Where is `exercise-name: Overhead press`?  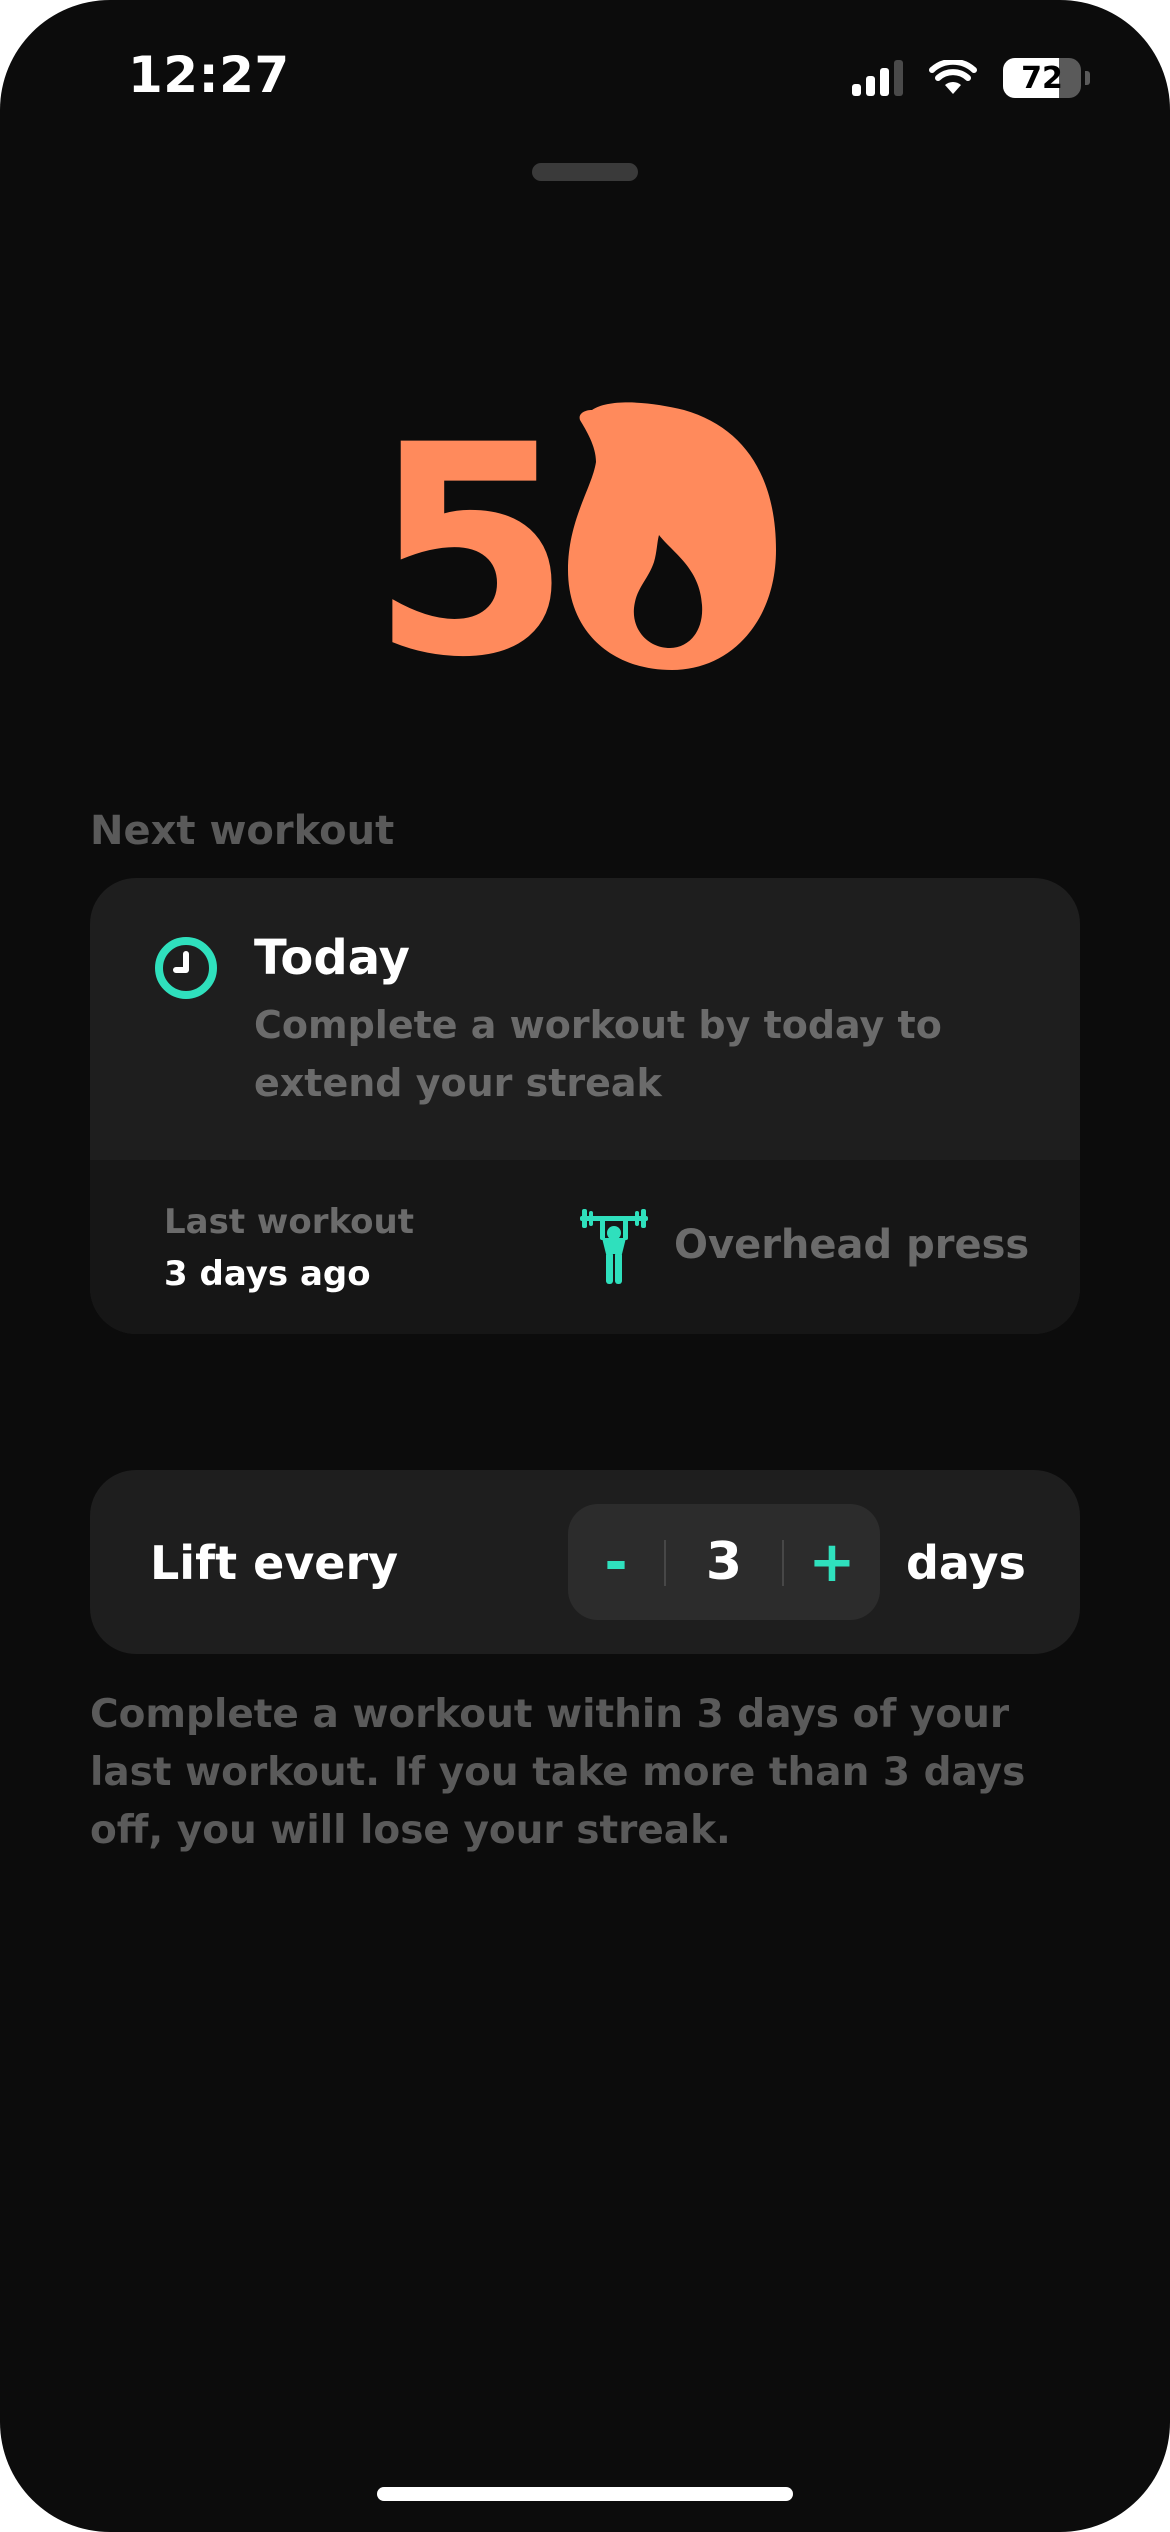
exercise-name: Overhead press is located at coordinates (852, 1245).